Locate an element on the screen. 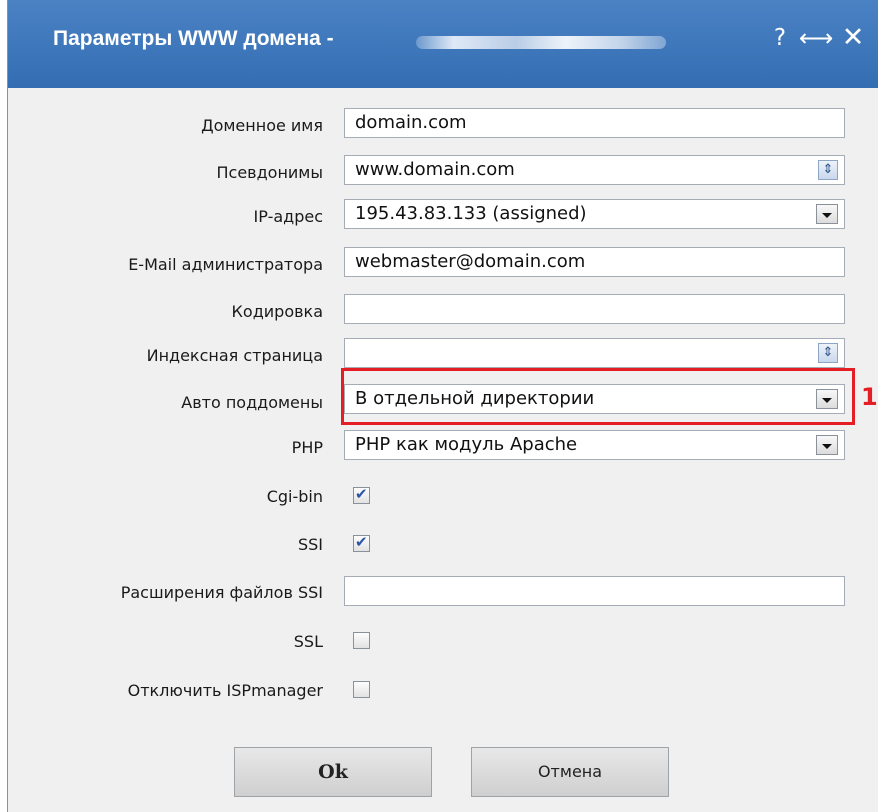 Image resolution: width=878 pixels, height=812 pixels. ip-address-label: IP-адрес is located at coordinates (288, 216).